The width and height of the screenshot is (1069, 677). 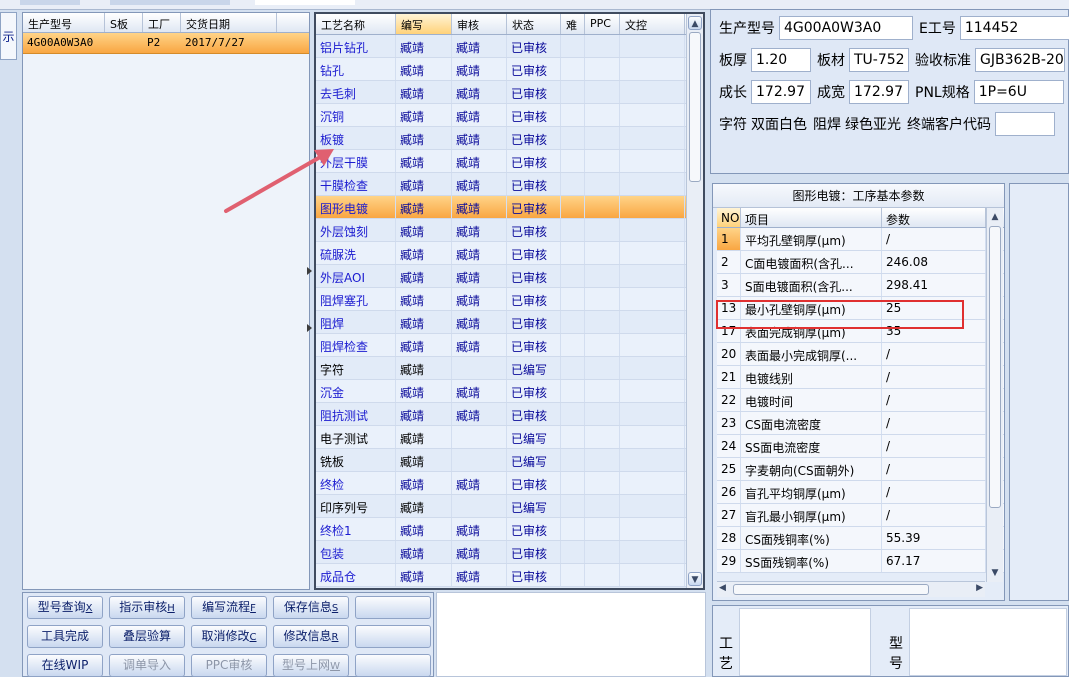 I want to click on col-header-no: NO, so click(x=729, y=217).